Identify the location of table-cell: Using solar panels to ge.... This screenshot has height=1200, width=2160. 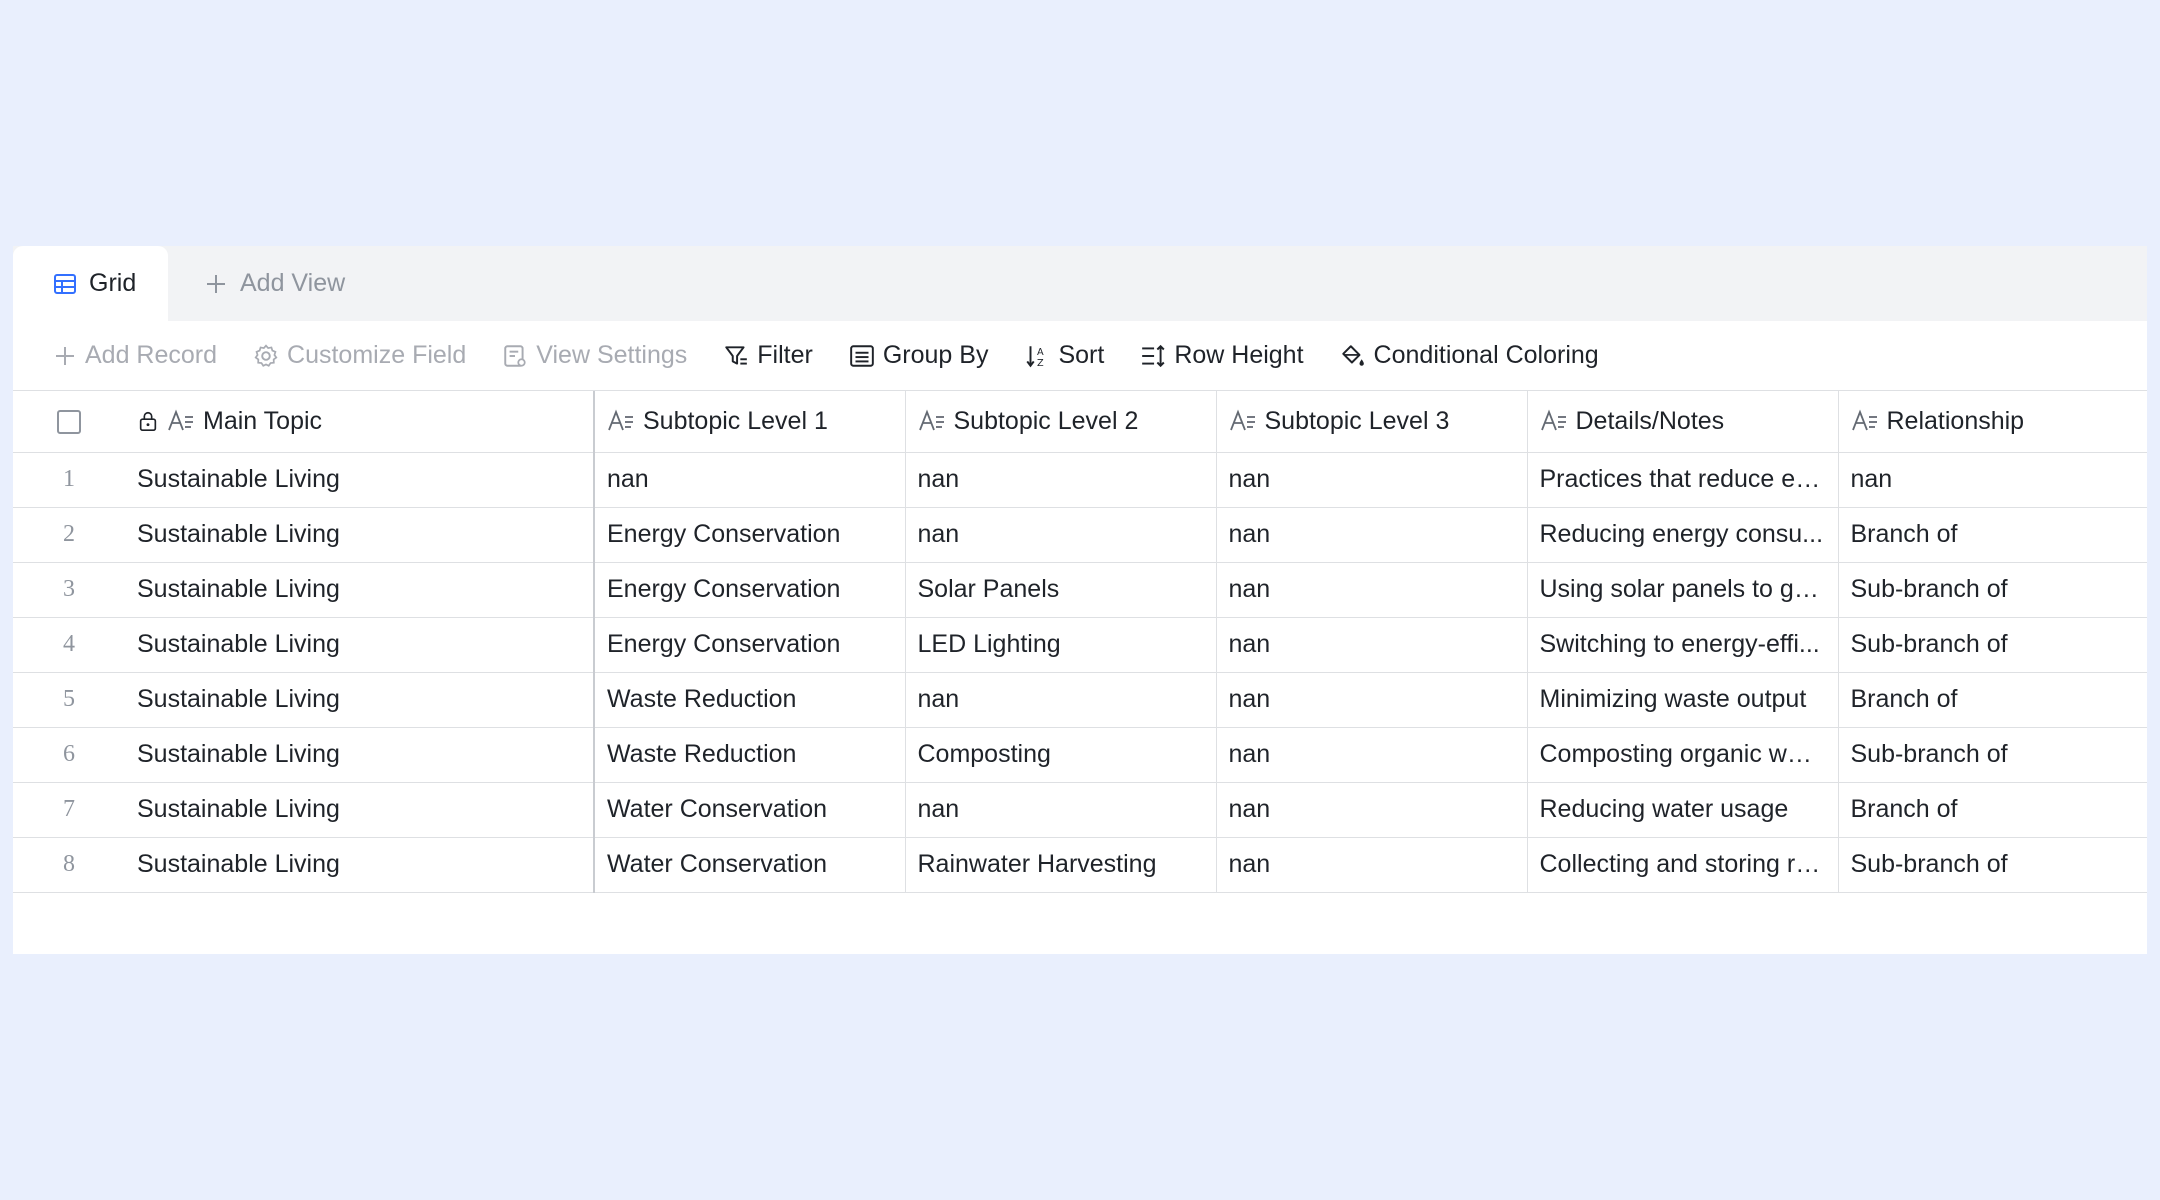
(1683, 590).